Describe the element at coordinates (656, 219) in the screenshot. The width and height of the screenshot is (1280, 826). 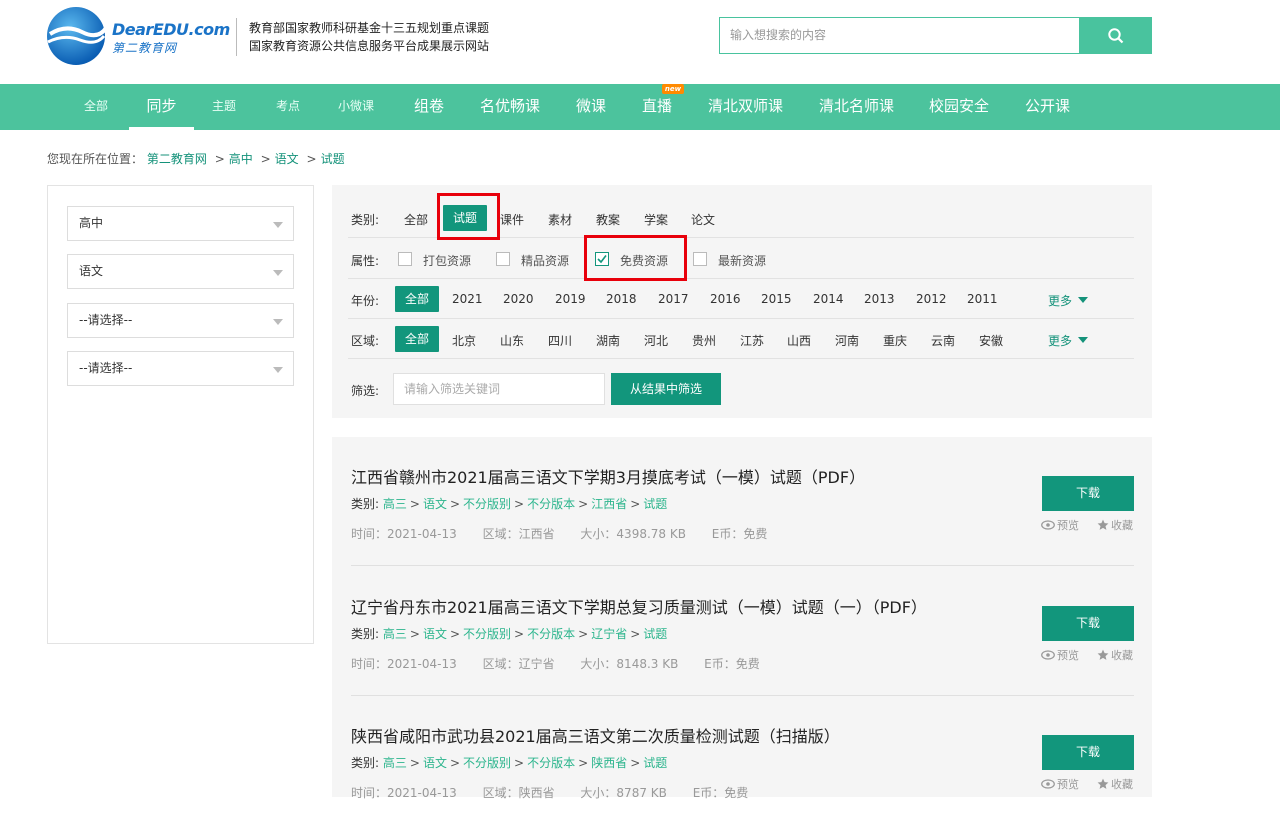
I see `category-study-plan: 学案` at that location.